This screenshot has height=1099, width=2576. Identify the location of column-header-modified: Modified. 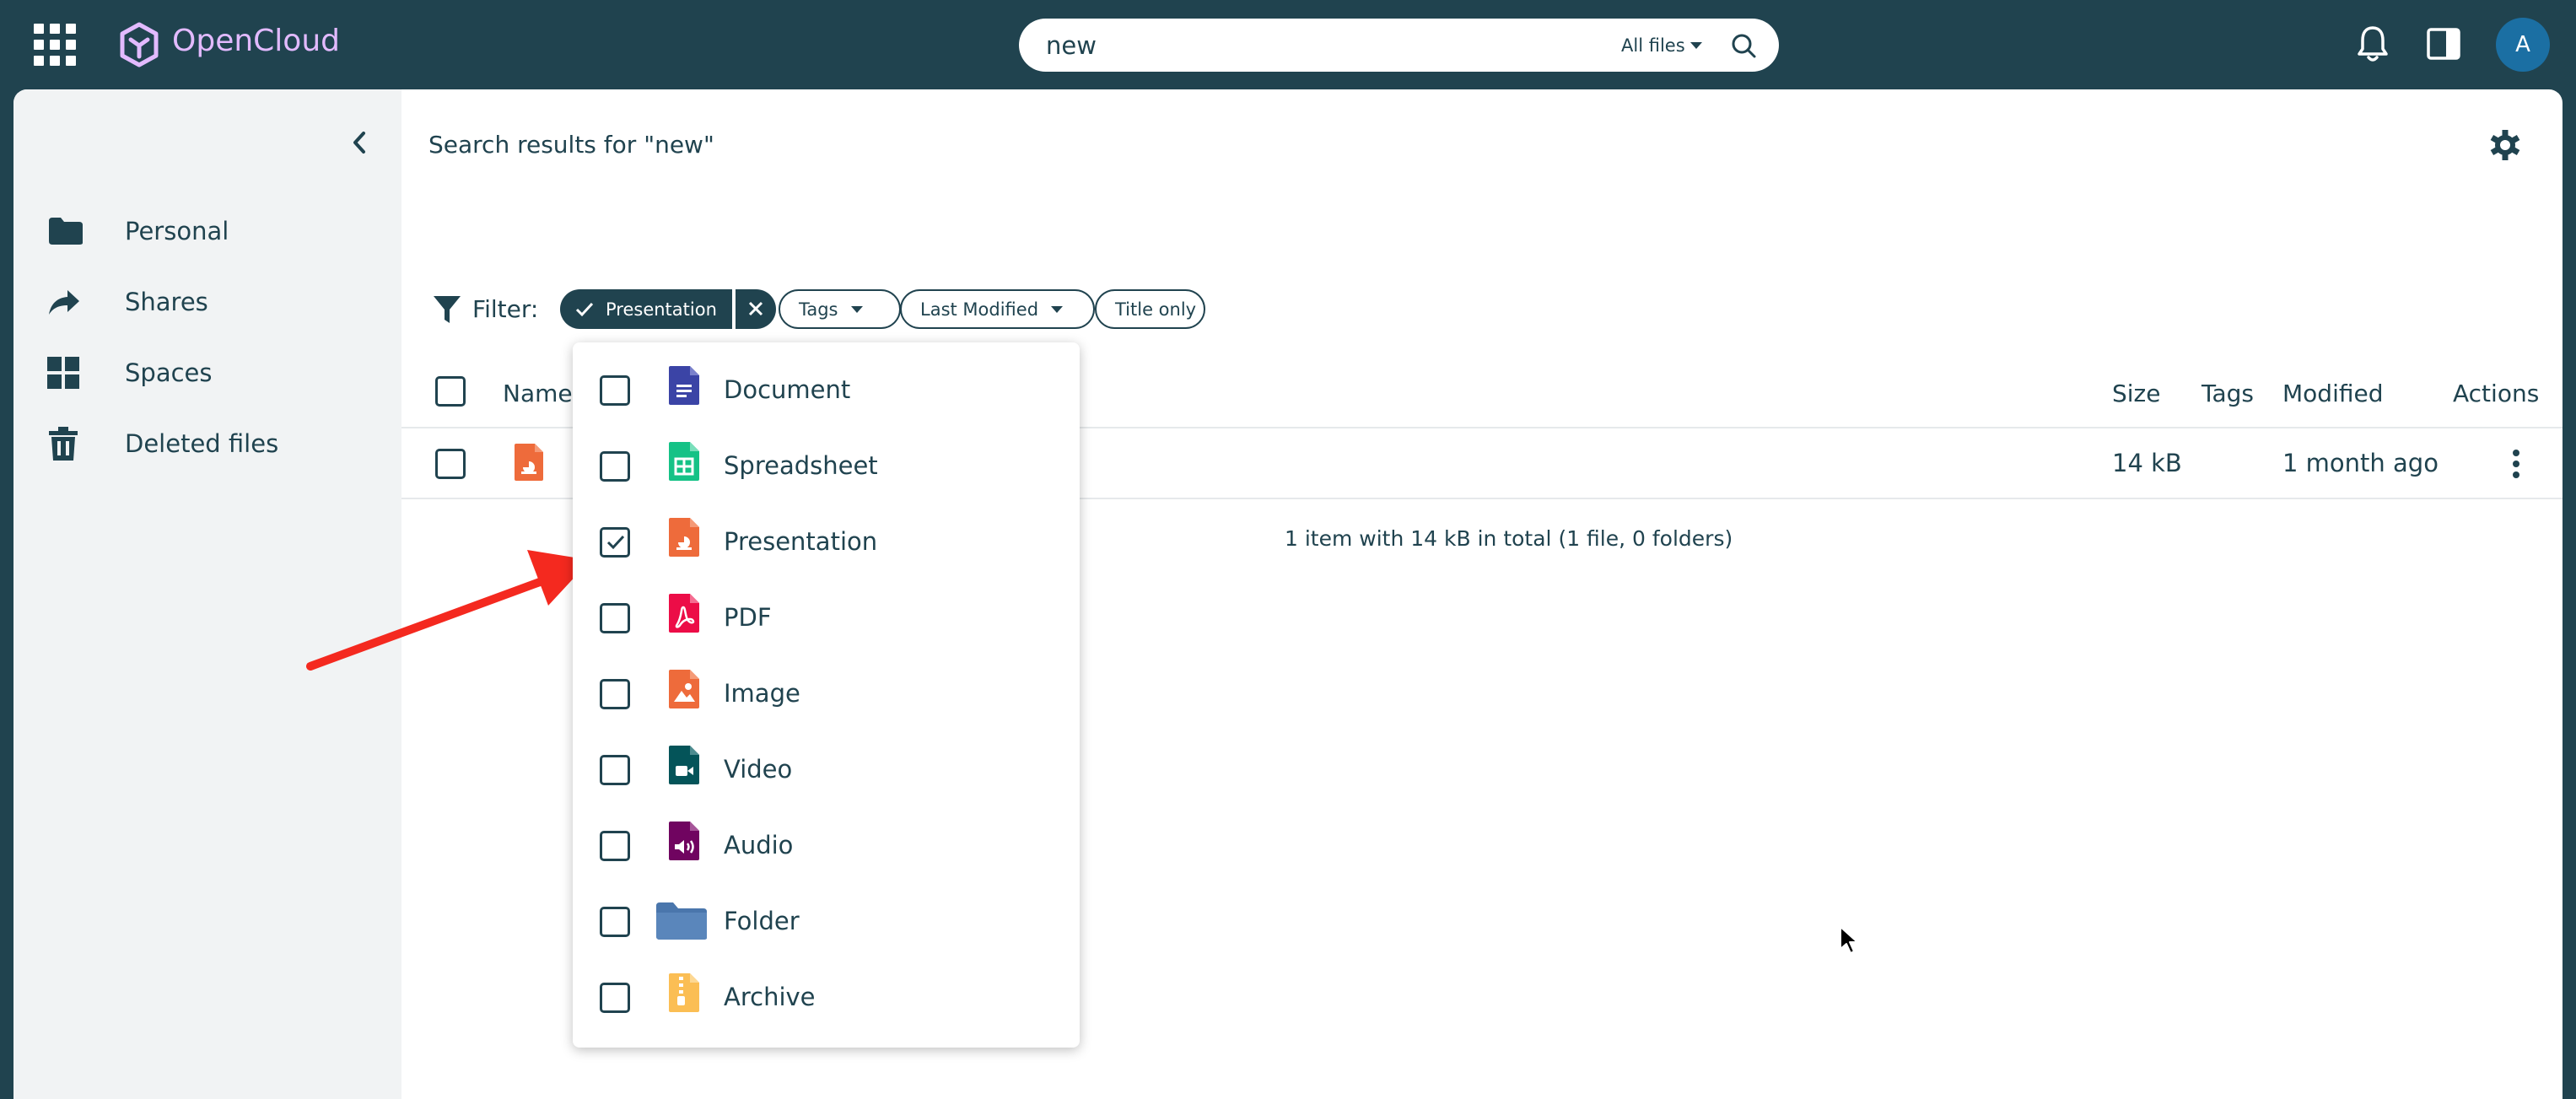
(2332, 393).